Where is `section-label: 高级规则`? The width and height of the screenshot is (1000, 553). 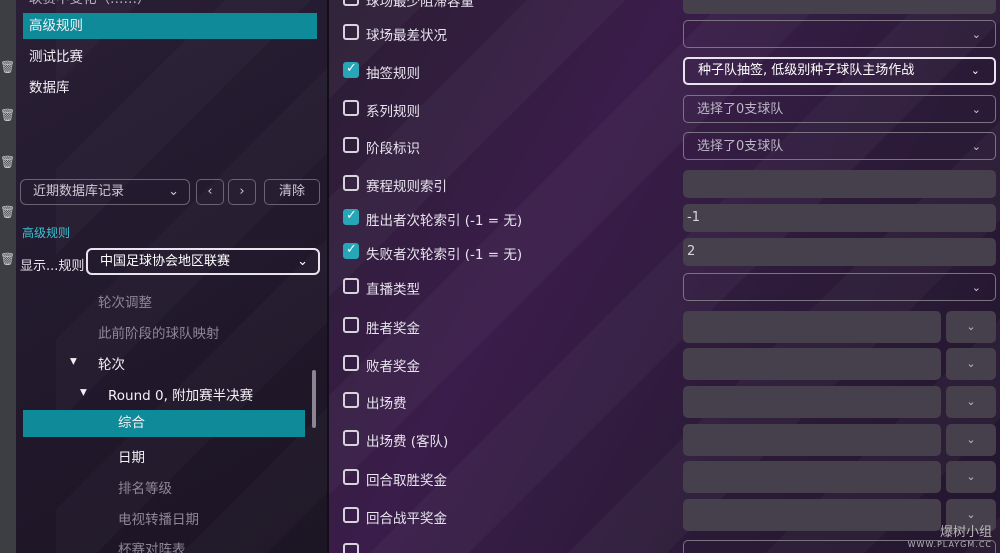 section-label: 高级规则 is located at coordinates (46, 233).